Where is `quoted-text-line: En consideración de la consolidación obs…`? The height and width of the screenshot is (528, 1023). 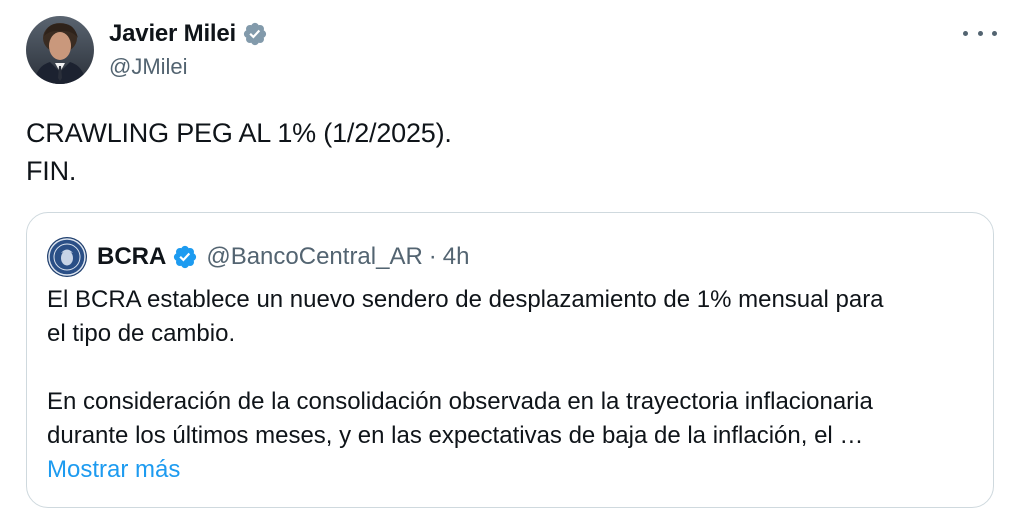
quoted-text-line: En consideración de la consolidación obs… is located at coordinates (460, 401).